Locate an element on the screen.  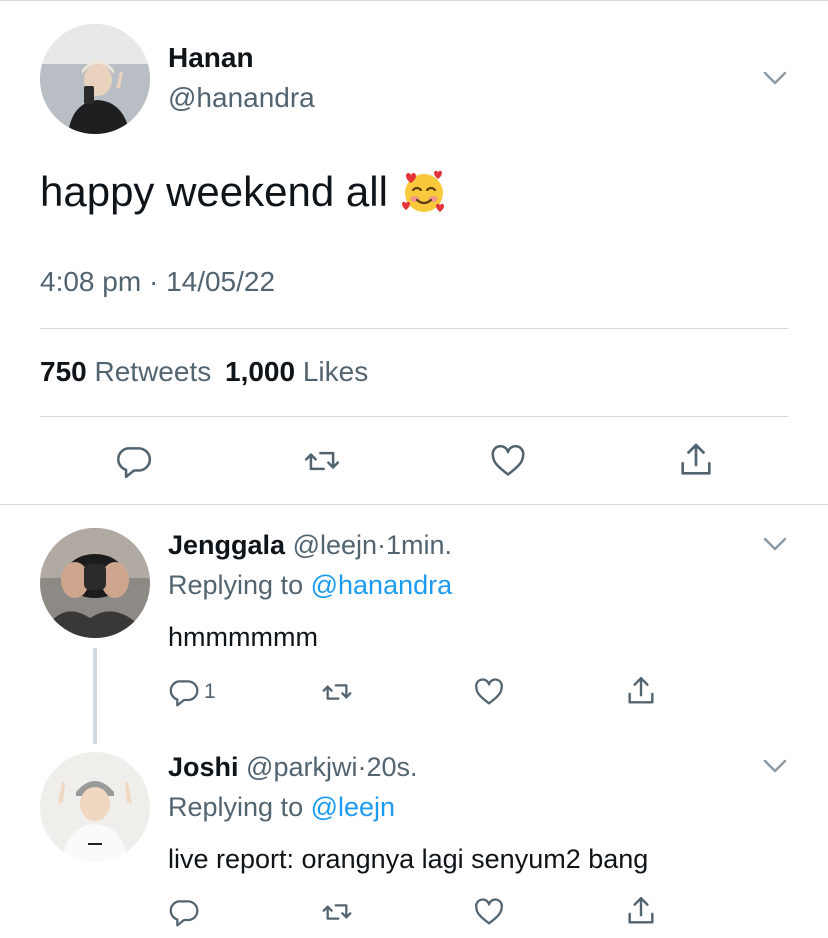
tweet-time: 4:08 pm is located at coordinates (91, 281).